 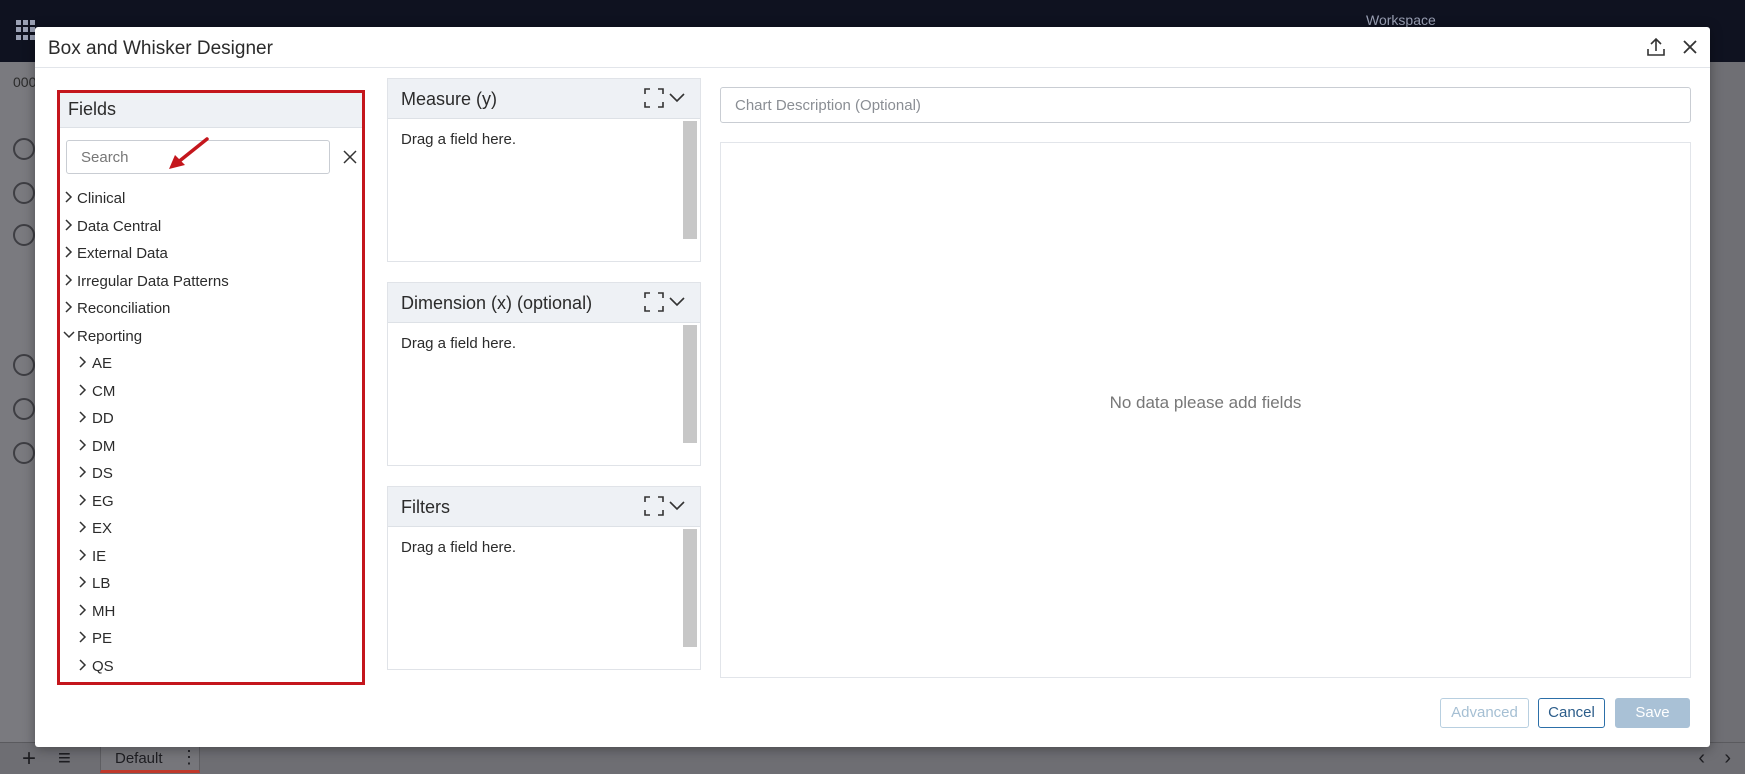 What do you see at coordinates (211, 394) in the screenshot?
I see `tree-item-cm: CM` at bounding box center [211, 394].